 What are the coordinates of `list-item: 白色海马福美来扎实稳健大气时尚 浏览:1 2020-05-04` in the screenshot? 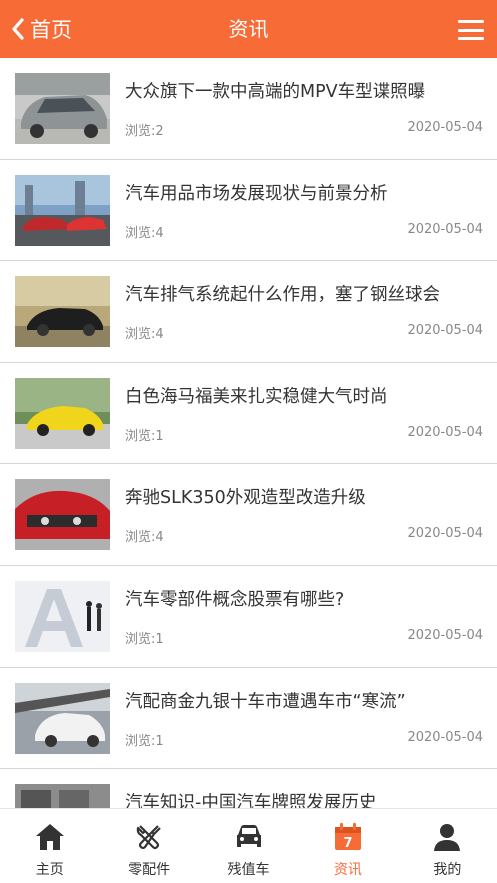 It's located at (248, 414).